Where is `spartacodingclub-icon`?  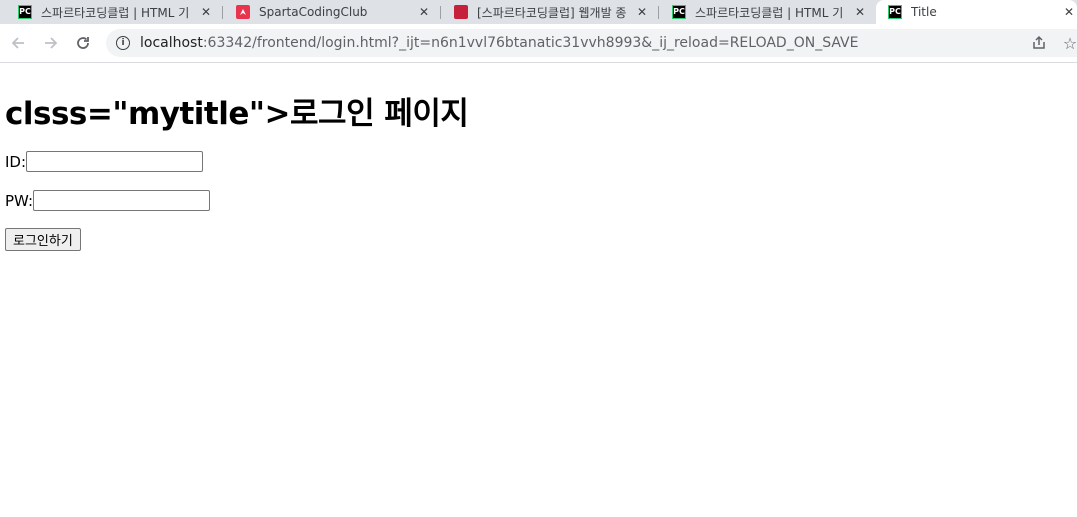 spartacodingclub-icon is located at coordinates (243, 12).